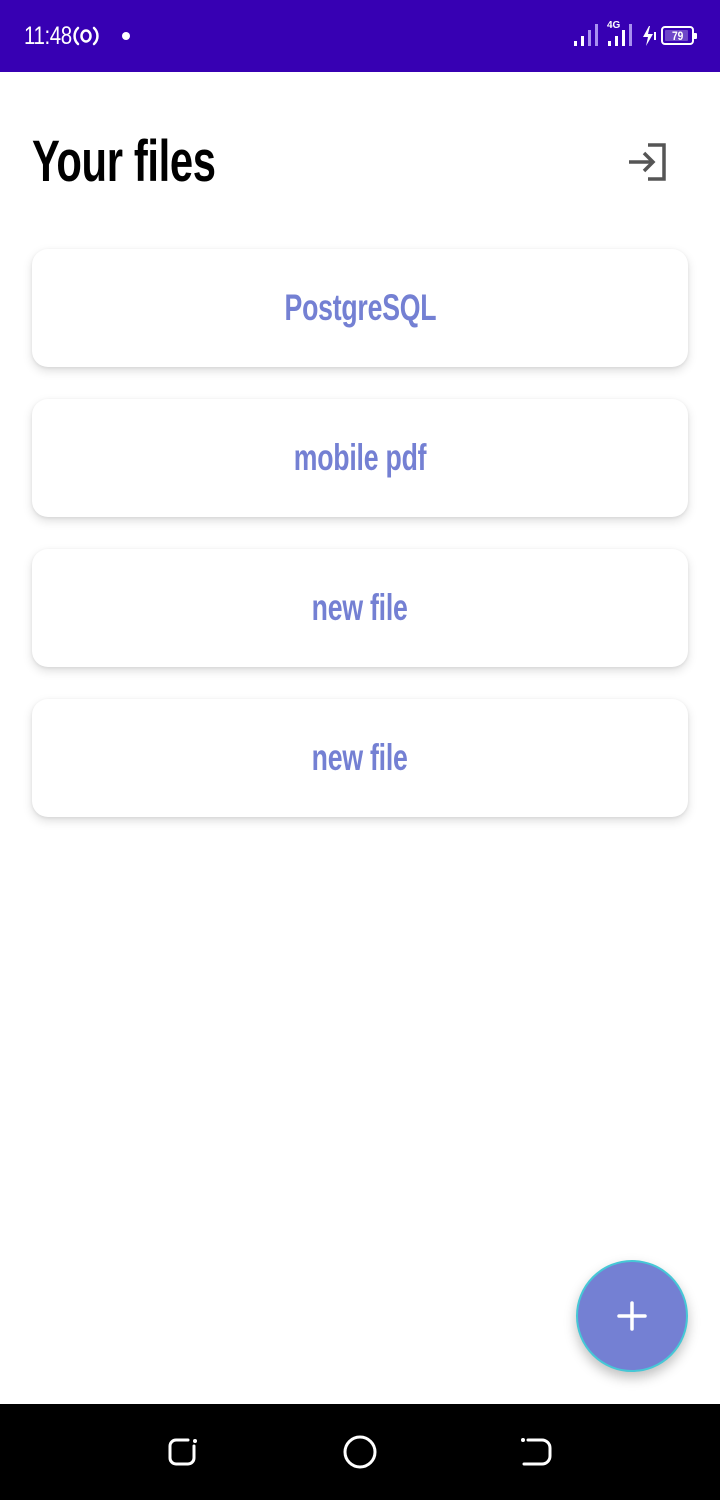 The height and width of the screenshot is (1500, 720). What do you see at coordinates (587, 34) in the screenshot?
I see `signal-icon` at bounding box center [587, 34].